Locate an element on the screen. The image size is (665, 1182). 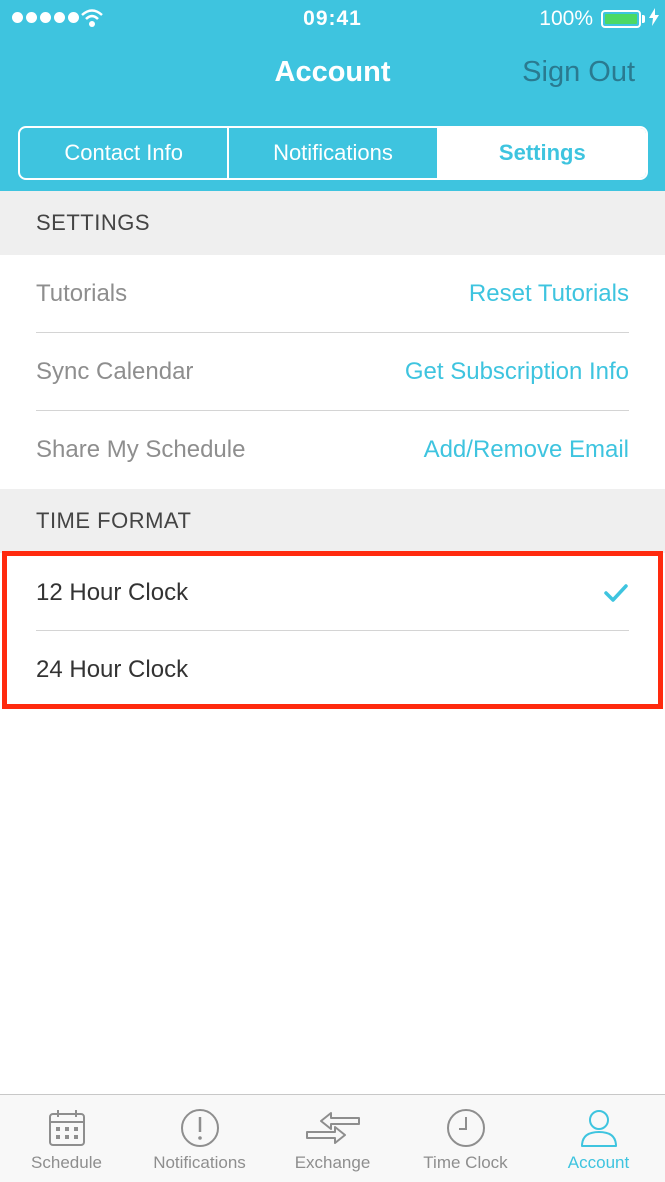
tab-notifications: Notifications is located at coordinates (331, 153).